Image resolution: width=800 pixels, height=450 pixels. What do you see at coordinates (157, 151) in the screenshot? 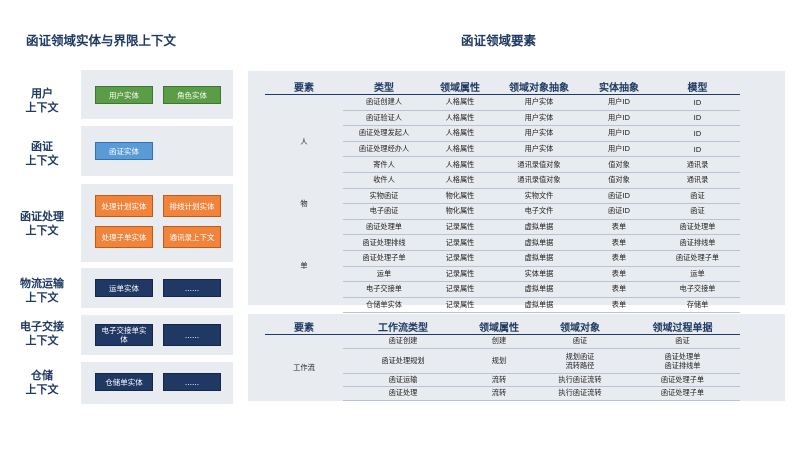
I see `context-panel-confirmation: 函证实体` at bounding box center [157, 151].